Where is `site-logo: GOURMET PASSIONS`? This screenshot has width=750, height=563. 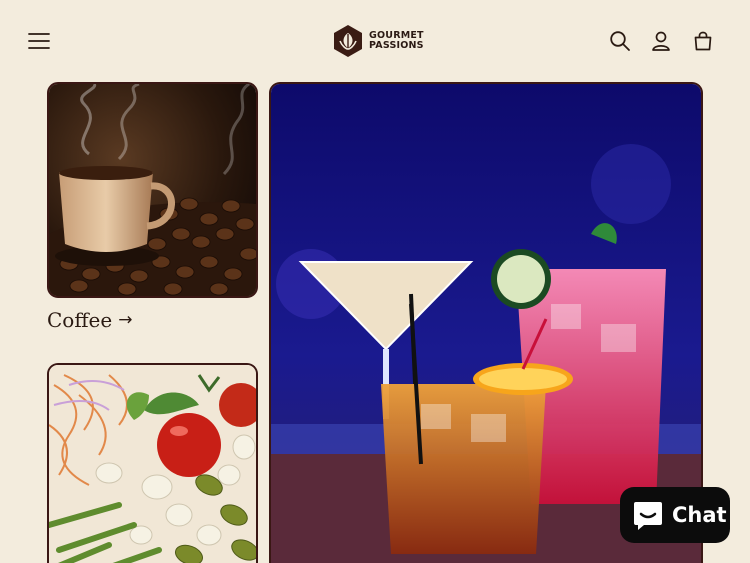
site-logo: GOURMET PASSIONS is located at coordinates (378, 41).